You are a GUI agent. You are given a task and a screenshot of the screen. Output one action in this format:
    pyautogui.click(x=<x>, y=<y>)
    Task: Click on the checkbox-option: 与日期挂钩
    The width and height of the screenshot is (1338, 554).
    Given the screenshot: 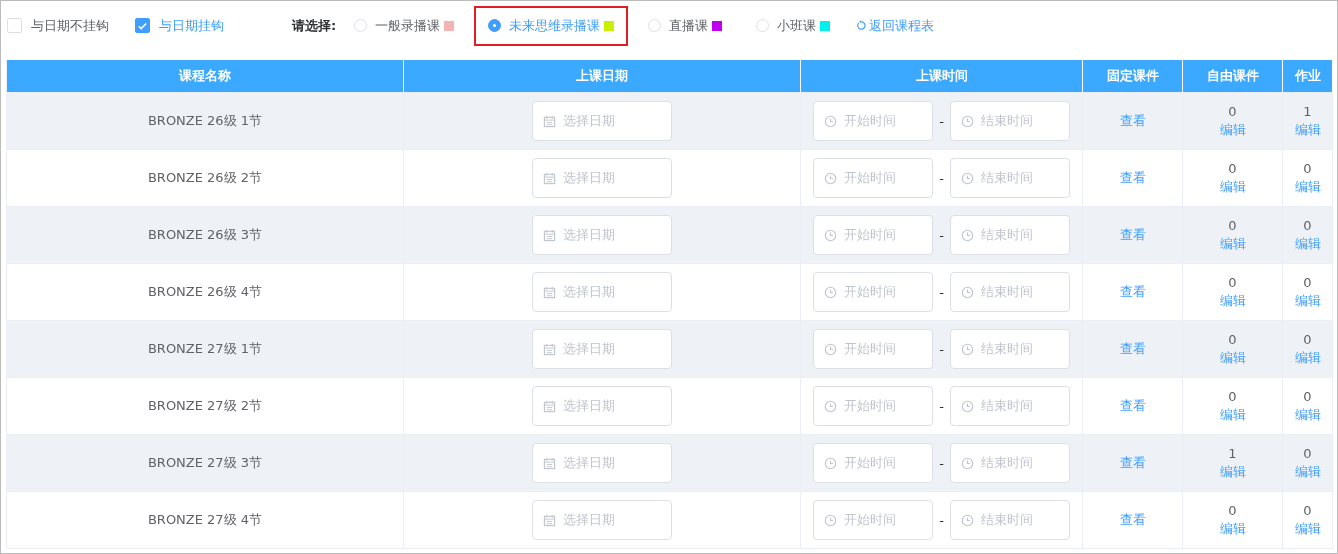 What is the action you would take?
    pyautogui.click(x=179, y=25)
    